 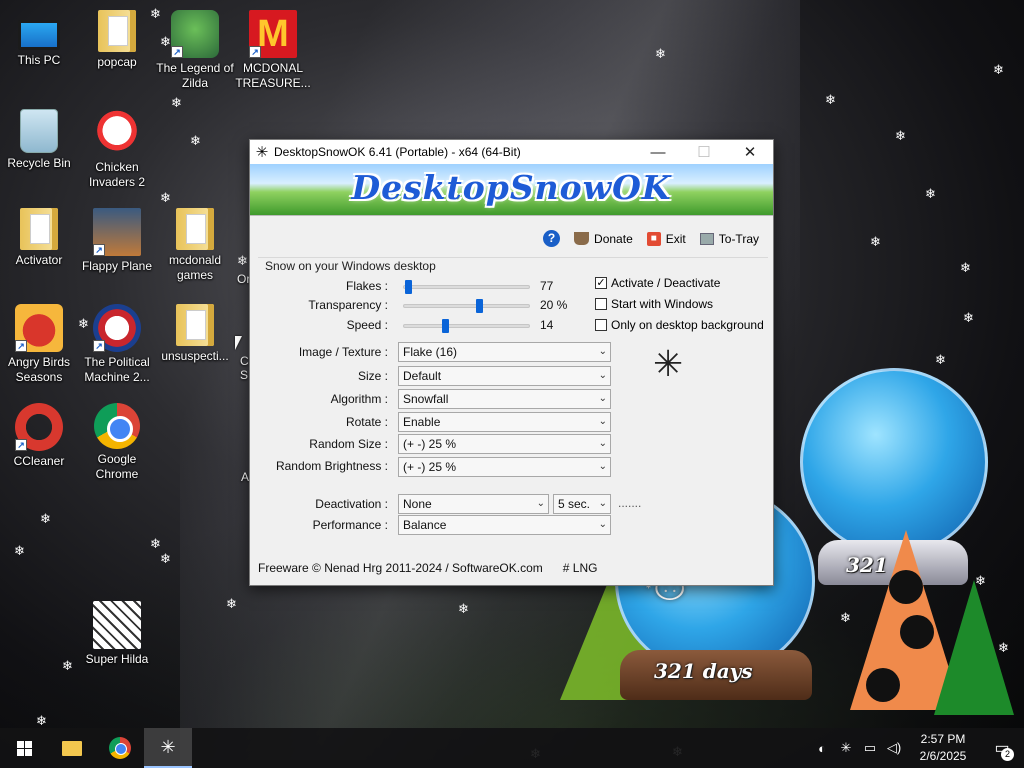 What do you see at coordinates (466, 306) in the screenshot?
I see `transparency-slider` at bounding box center [466, 306].